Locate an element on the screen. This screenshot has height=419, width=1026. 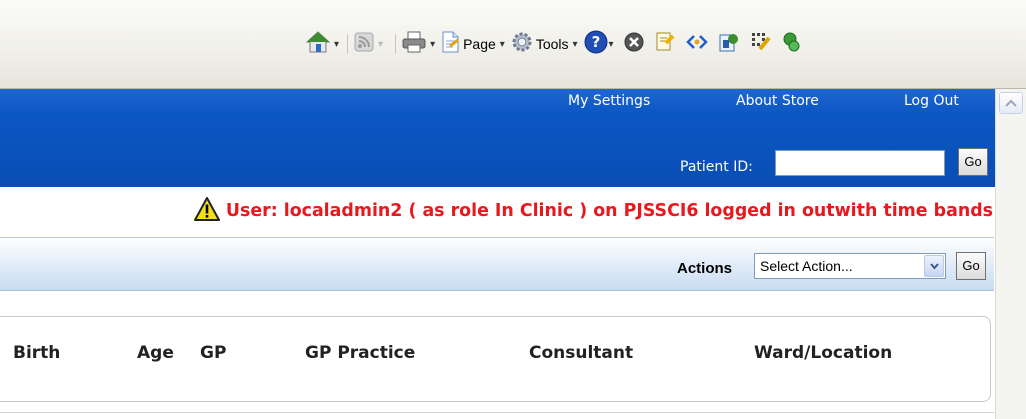
scroll-up-button is located at coordinates (1011, 103).